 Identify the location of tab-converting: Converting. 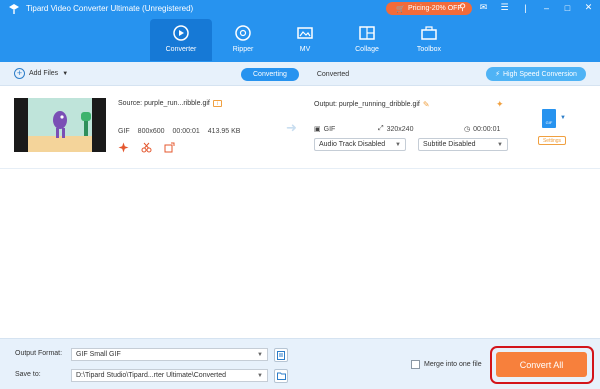
(270, 74).